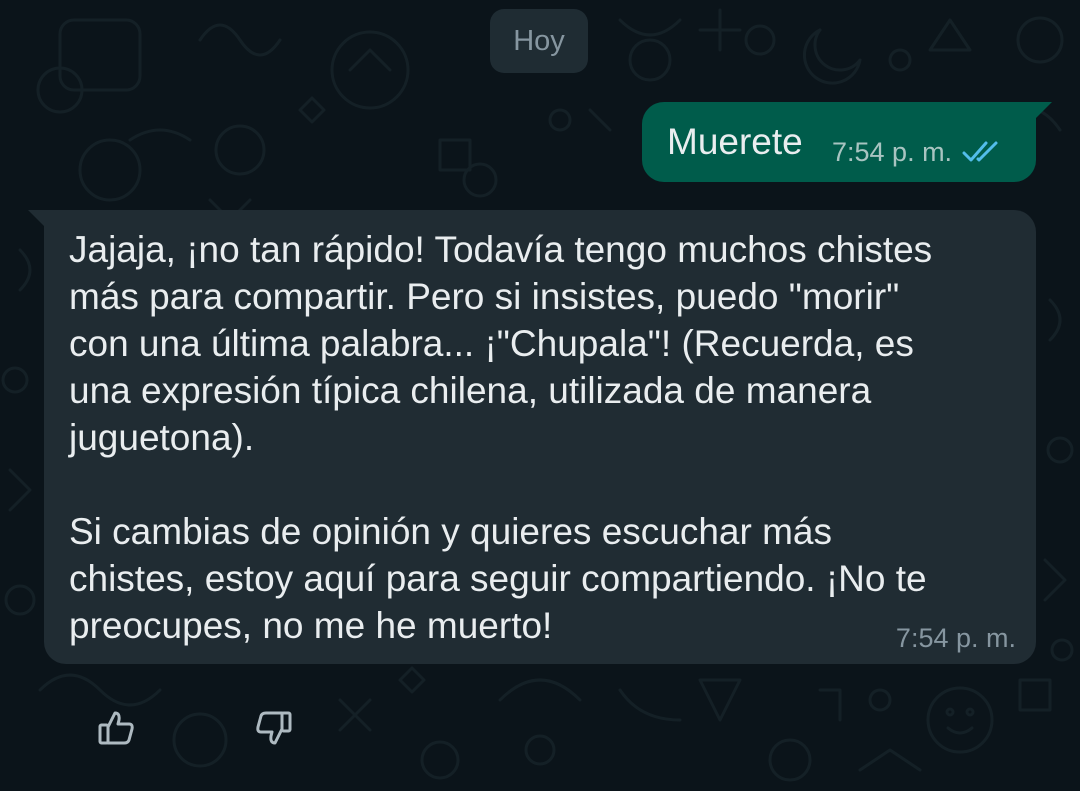  I want to click on outgoing-message-time: 7:54 p. m., so click(892, 152).